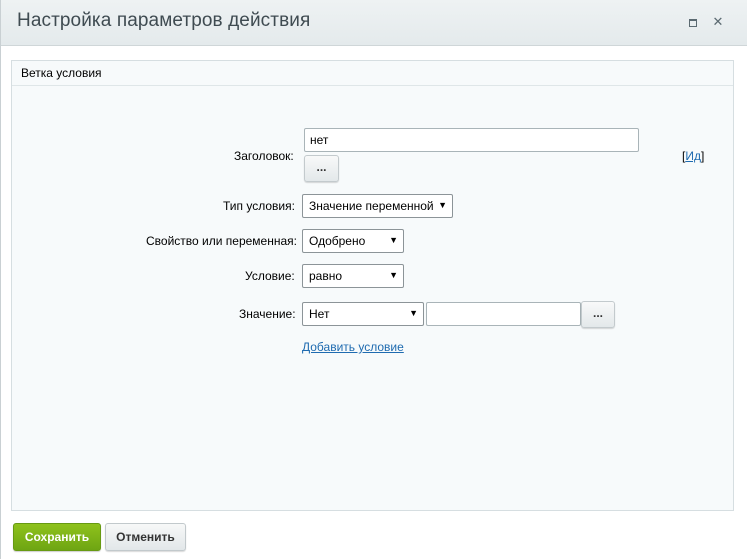 This screenshot has width=747, height=559. Describe the element at coordinates (503, 314) in the screenshot. I see `value-input` at that location.